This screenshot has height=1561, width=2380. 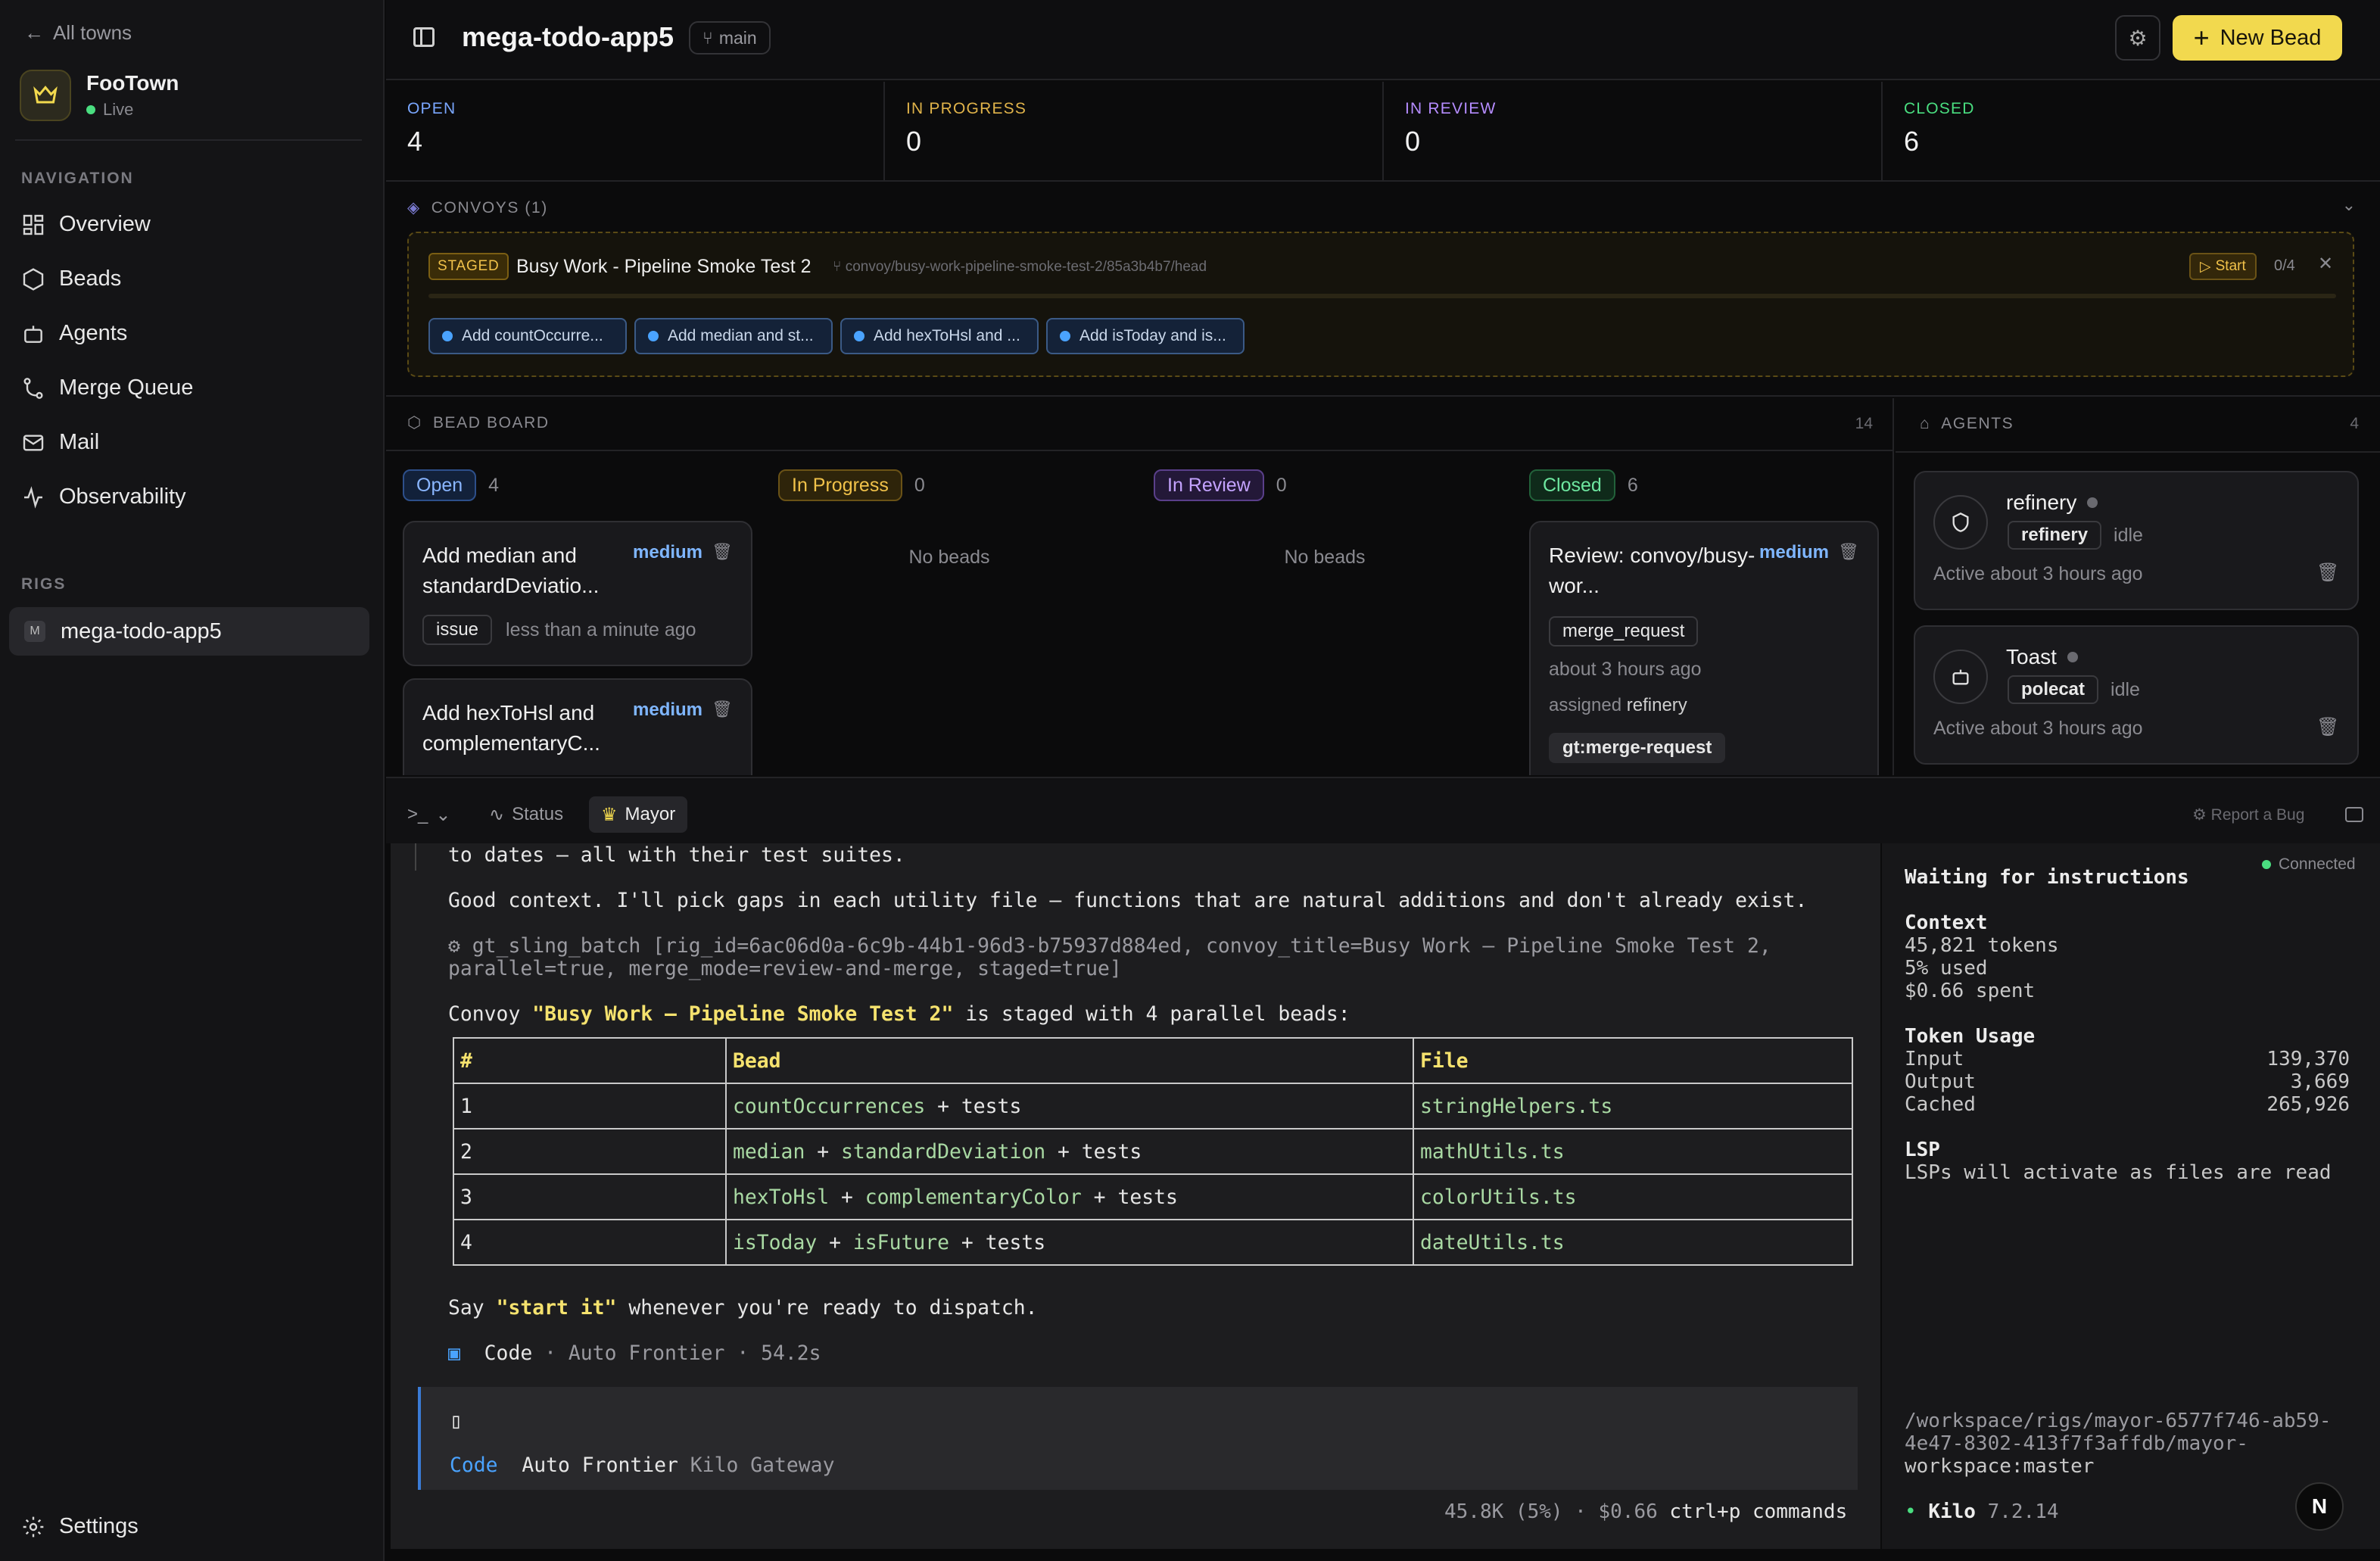 What do you see at coordinates (77, 178) in the screenshot?
I see `nav-section-title: NAVIGATION` at bounding box center [77, 178].